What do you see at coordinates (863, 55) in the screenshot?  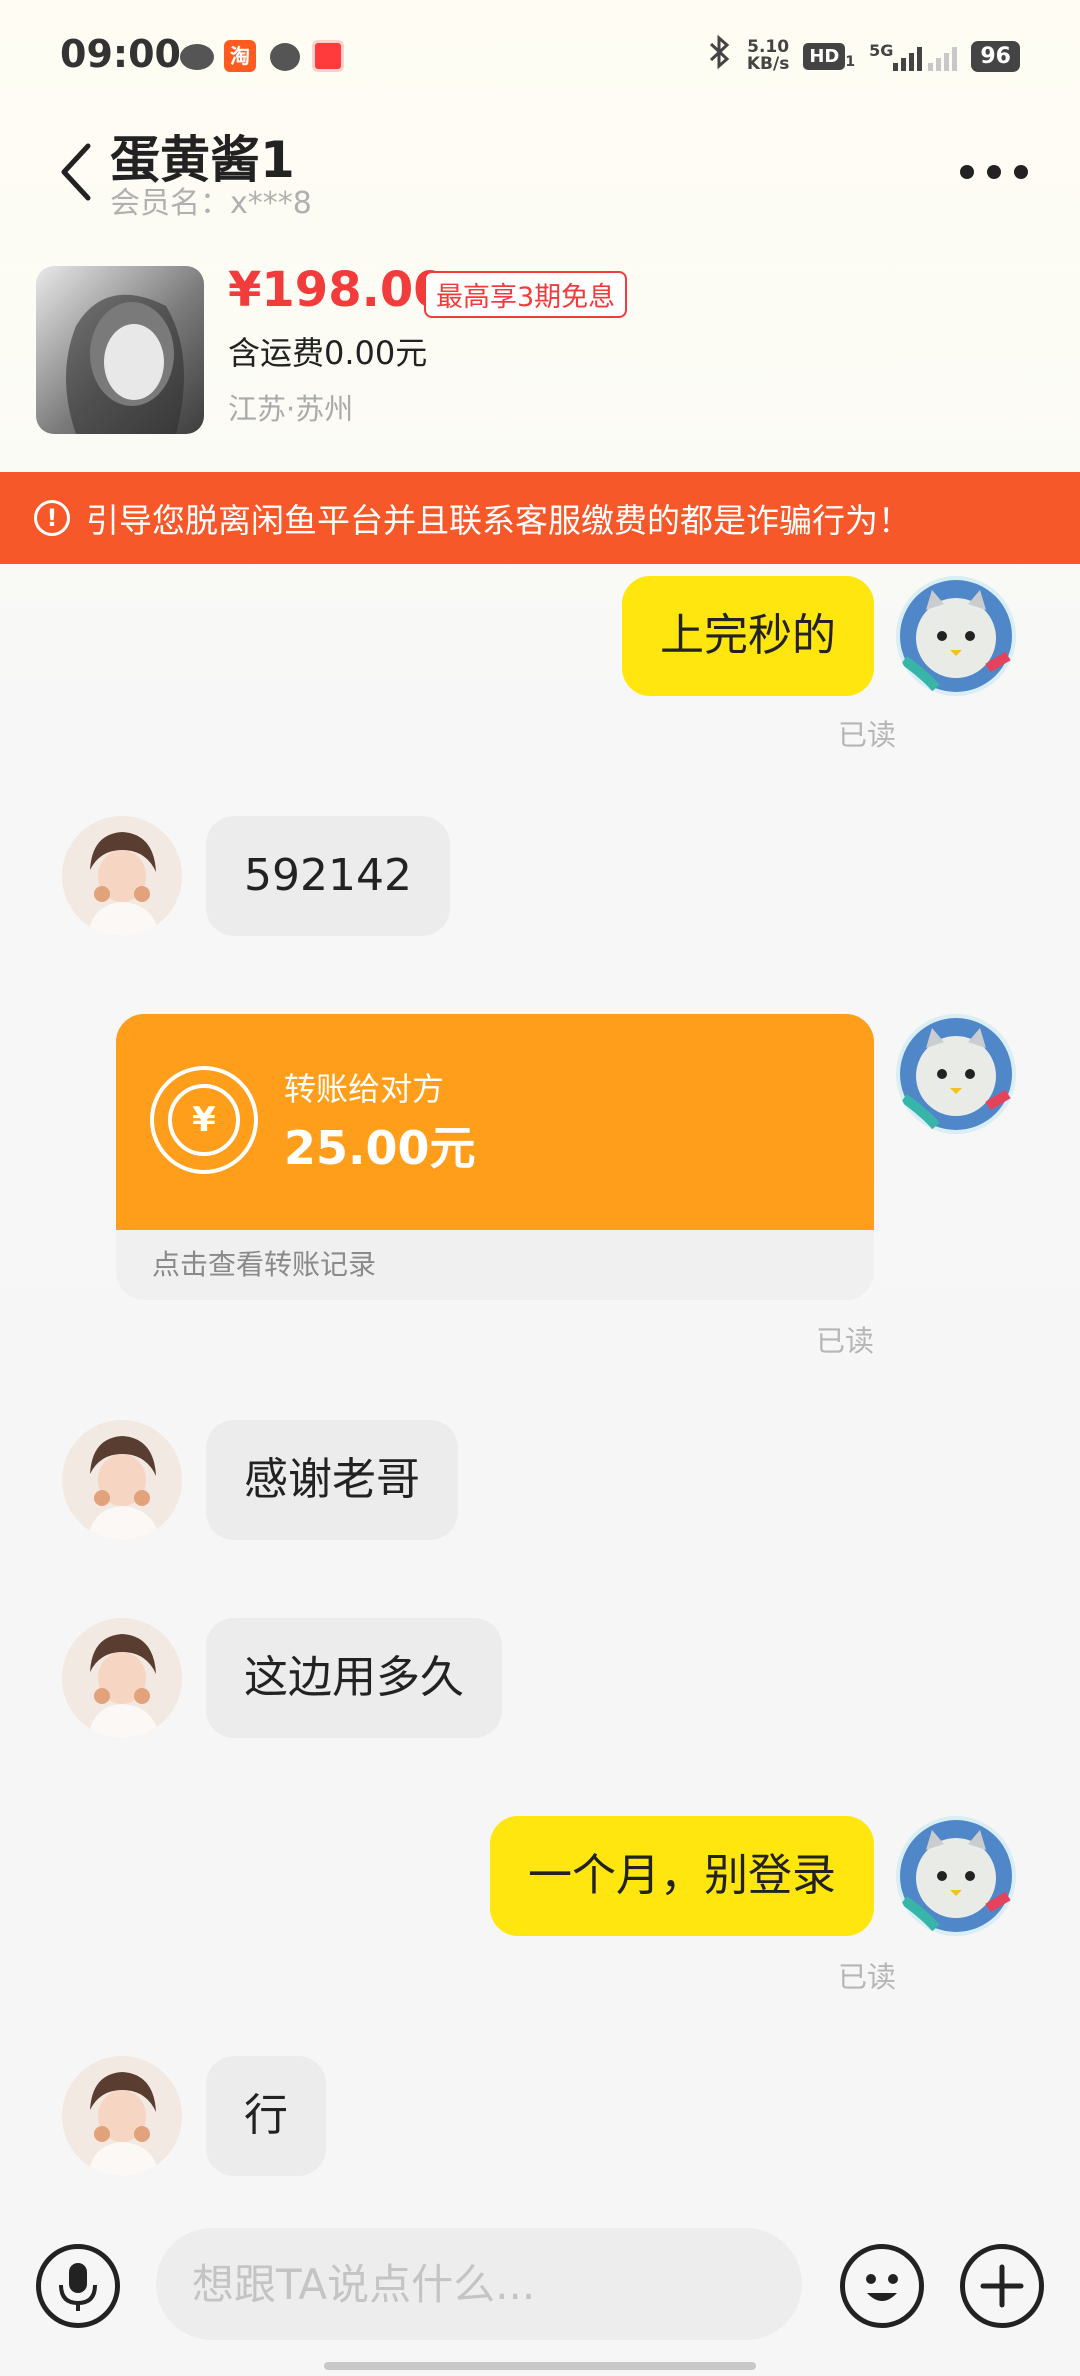 I see `status-right: 5.10 KB/s HD 1 5G 96` at bounding box center [863, 55].